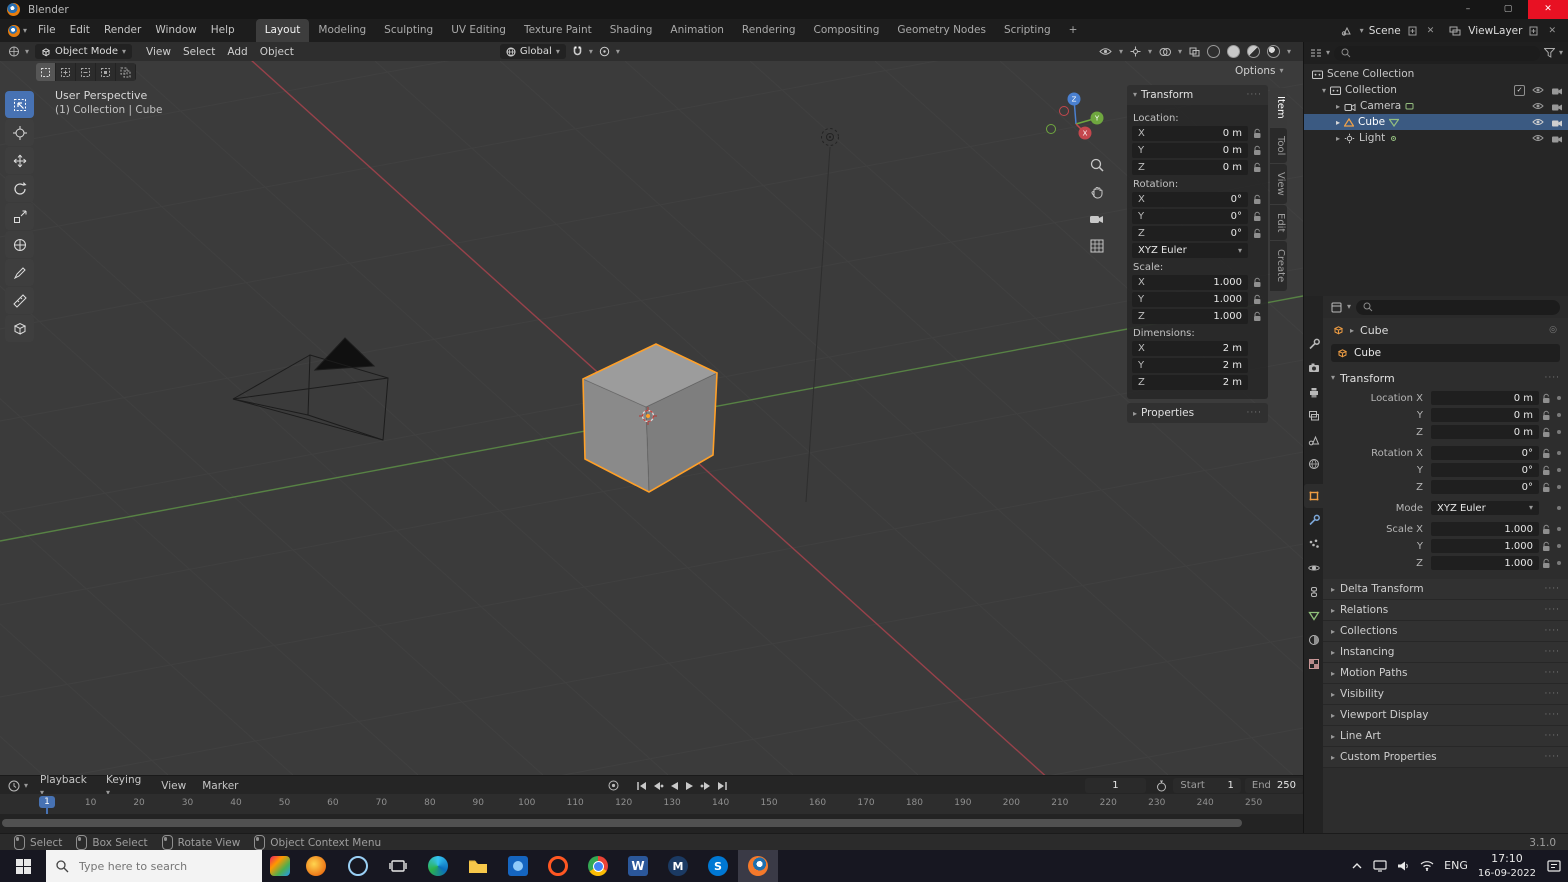 The image size is (1568, 882). Describe the element at coordinates (1097, 165) in the screenshot. I see `zoom-button` at that location.